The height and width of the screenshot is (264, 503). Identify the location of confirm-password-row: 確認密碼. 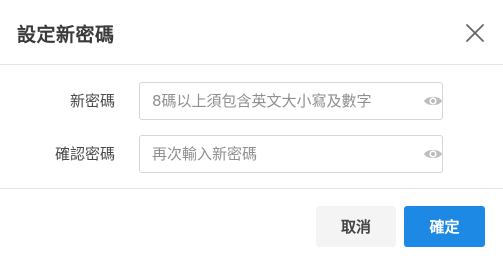
(251, 154).